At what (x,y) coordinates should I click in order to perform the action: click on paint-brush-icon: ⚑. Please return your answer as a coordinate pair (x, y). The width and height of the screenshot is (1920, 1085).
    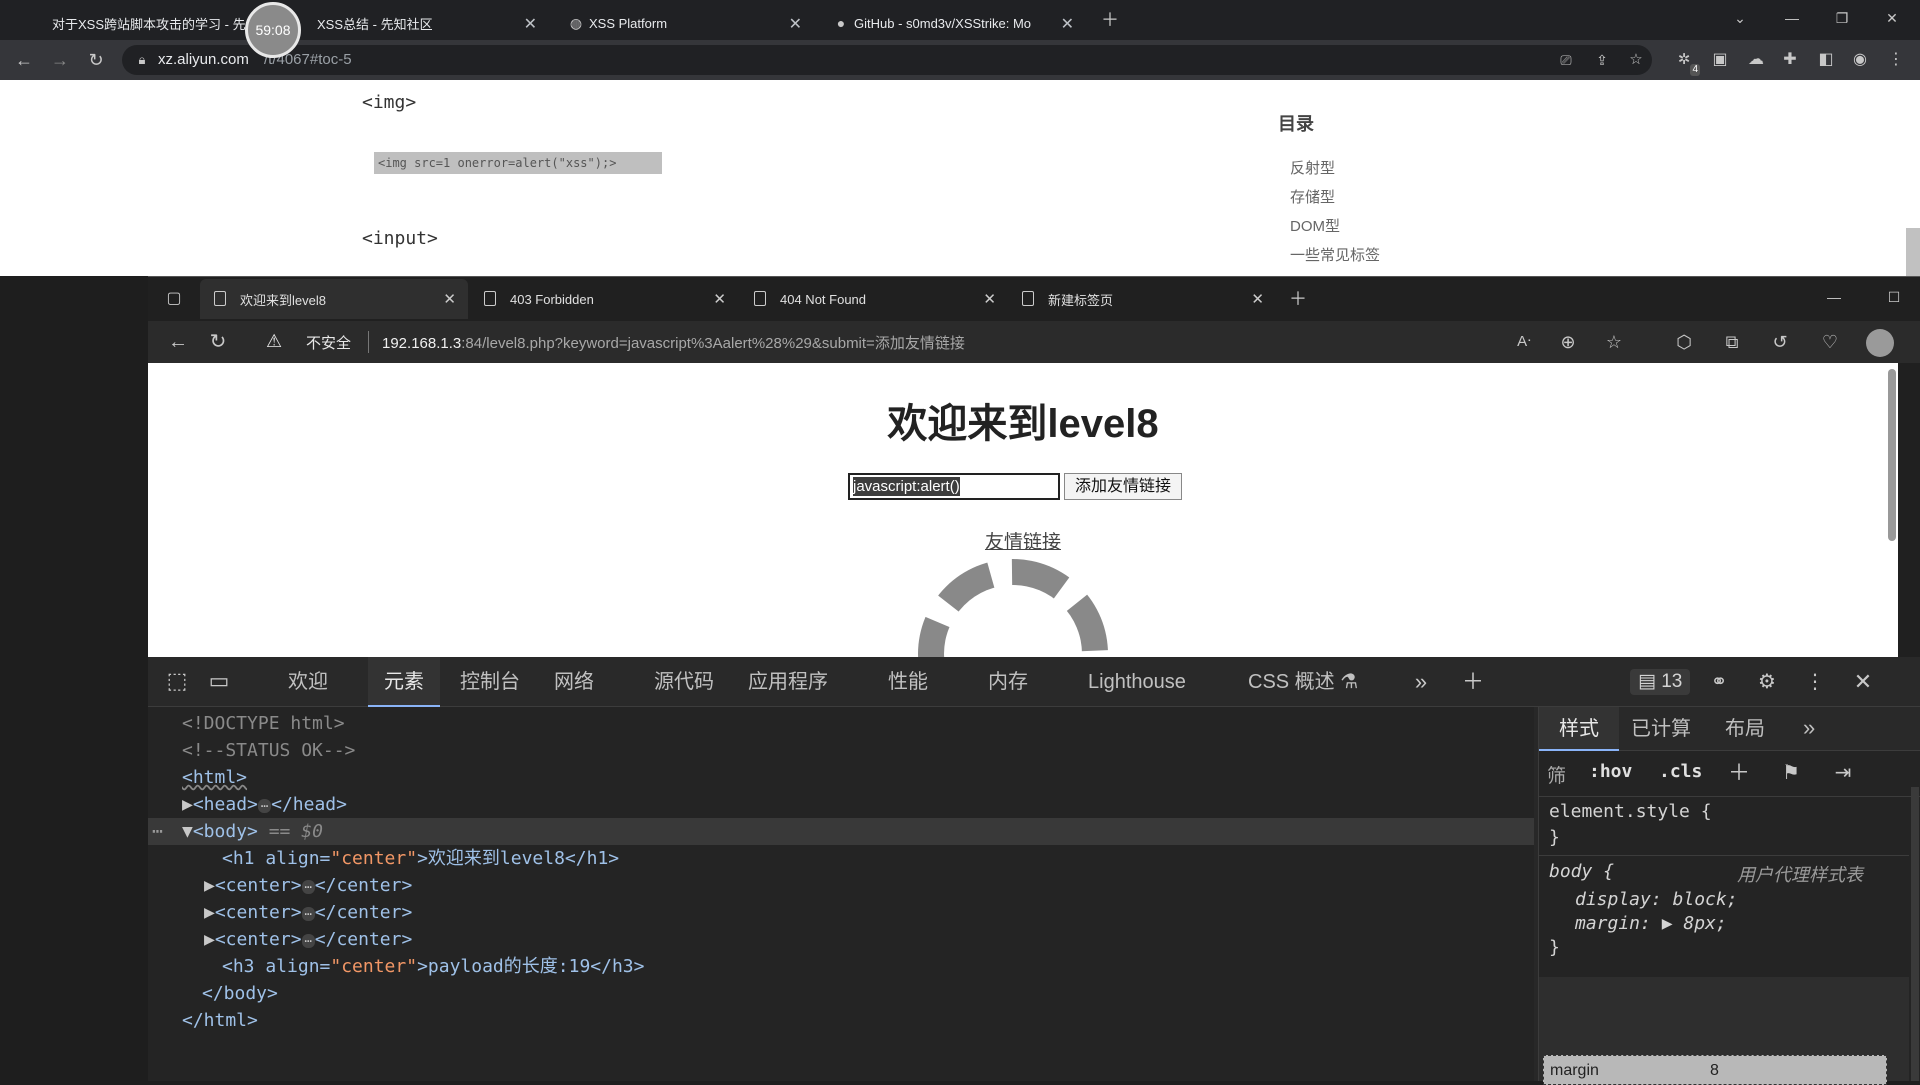
    Looking at the image, I should click on (1791, 773).